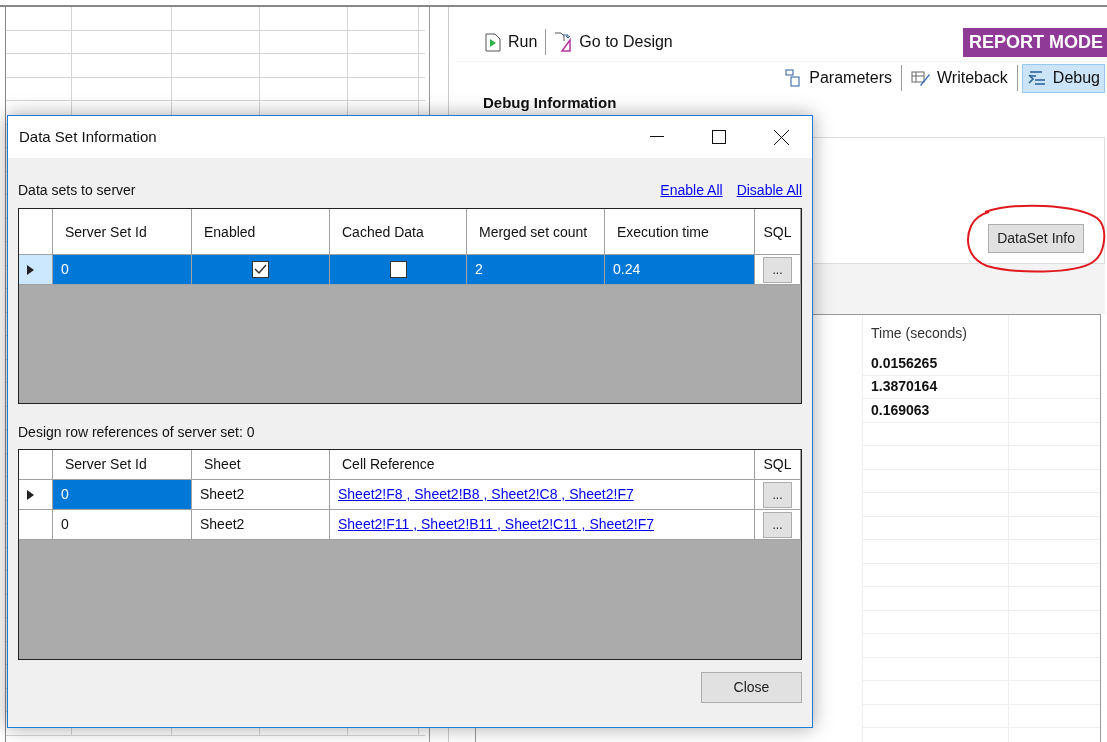 This screenshot has width=1107, height=742. I want to click on close-icon, so click(781, 137).